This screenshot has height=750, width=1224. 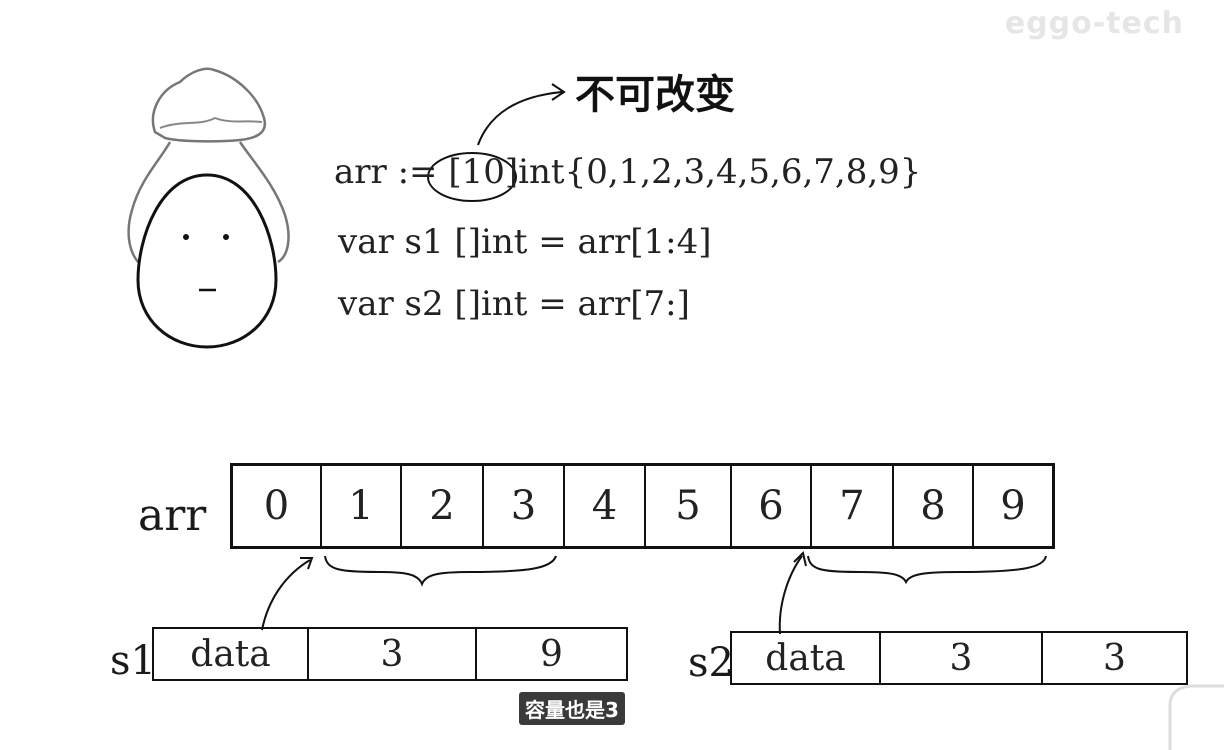 I want to click on character-eye-right, so click(x=226, y=237).